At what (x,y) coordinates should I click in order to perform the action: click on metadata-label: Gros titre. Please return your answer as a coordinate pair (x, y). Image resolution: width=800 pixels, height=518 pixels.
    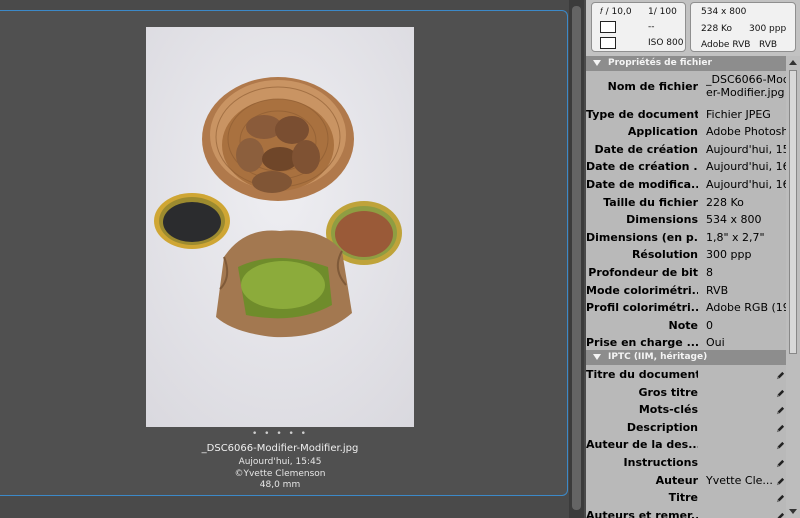
    Looking at the image, I should click on (668, 392).